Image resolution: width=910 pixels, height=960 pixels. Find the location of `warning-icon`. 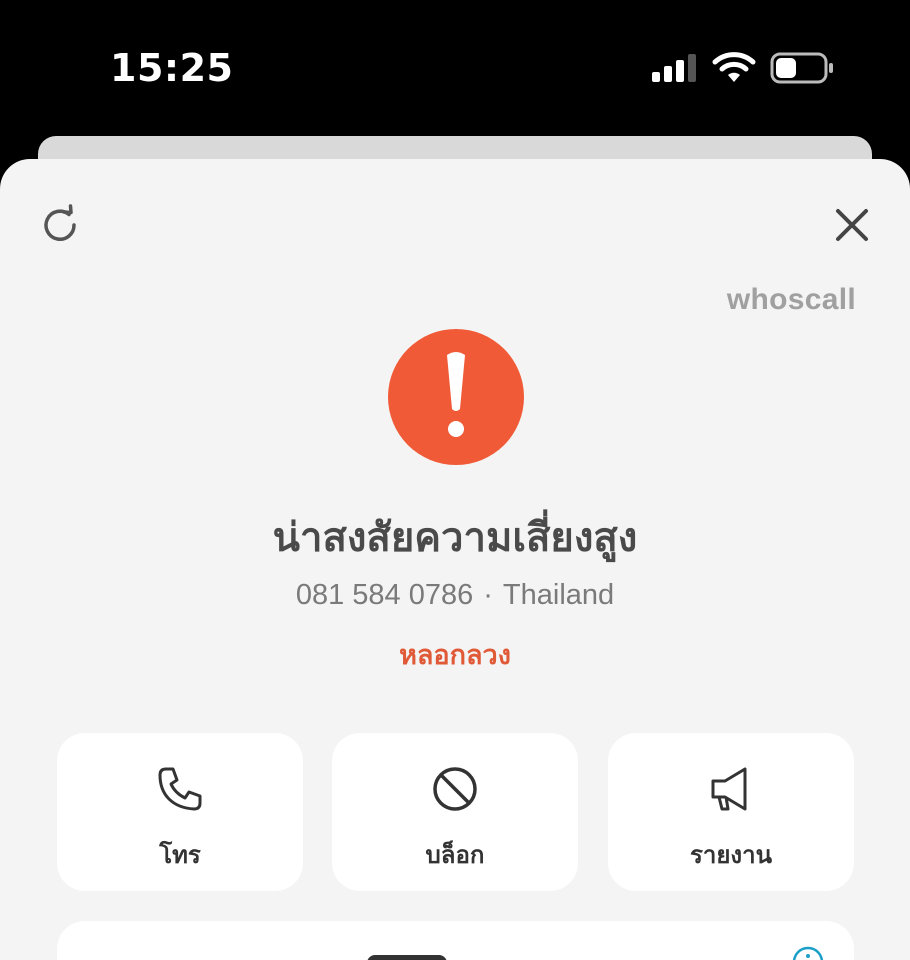

warning-icon is located at coordinates (456, 397).